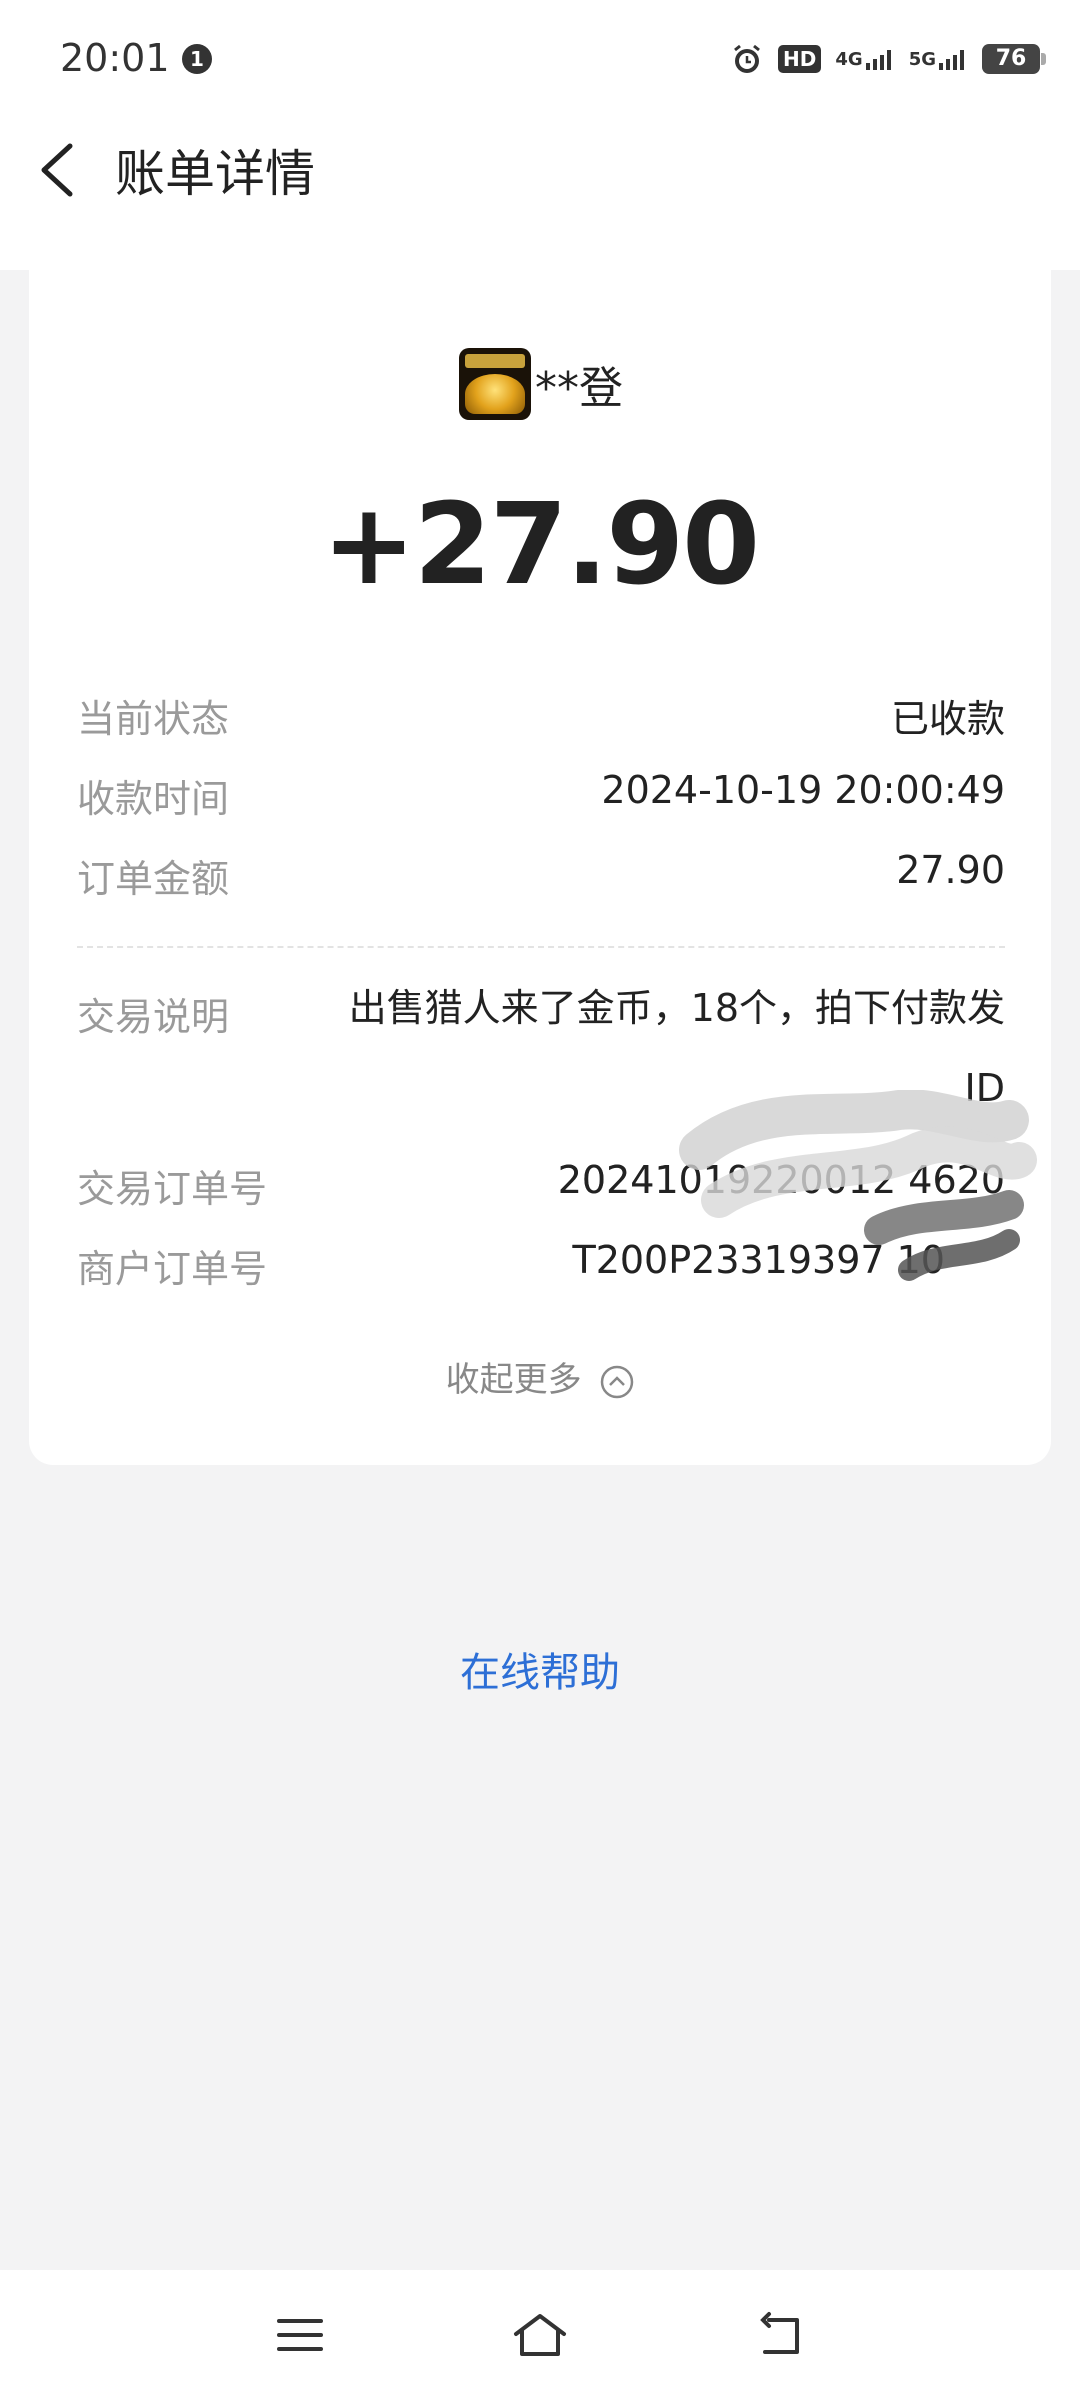 The width and height of the screenshot is (1080, 2400). What do you see at coordinates (541, 1188) in the screenshot?
I see `trade-no-row: 交易订单号 20241019220012 4620` at bounding box center [541, 1188].